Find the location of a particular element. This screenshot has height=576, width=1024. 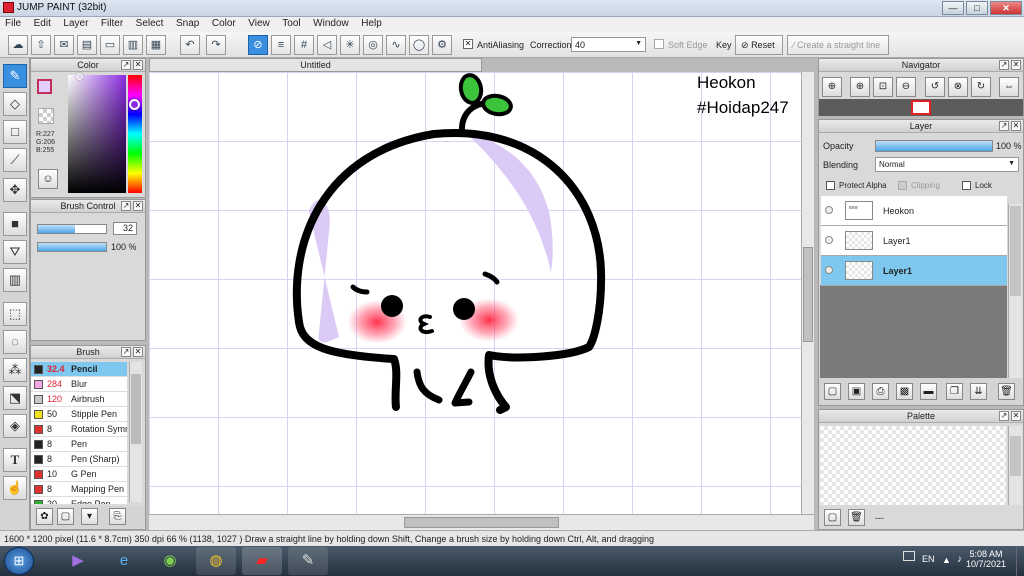

new-tone-layer-icon: ▩ is located at coordinates (904, 391).